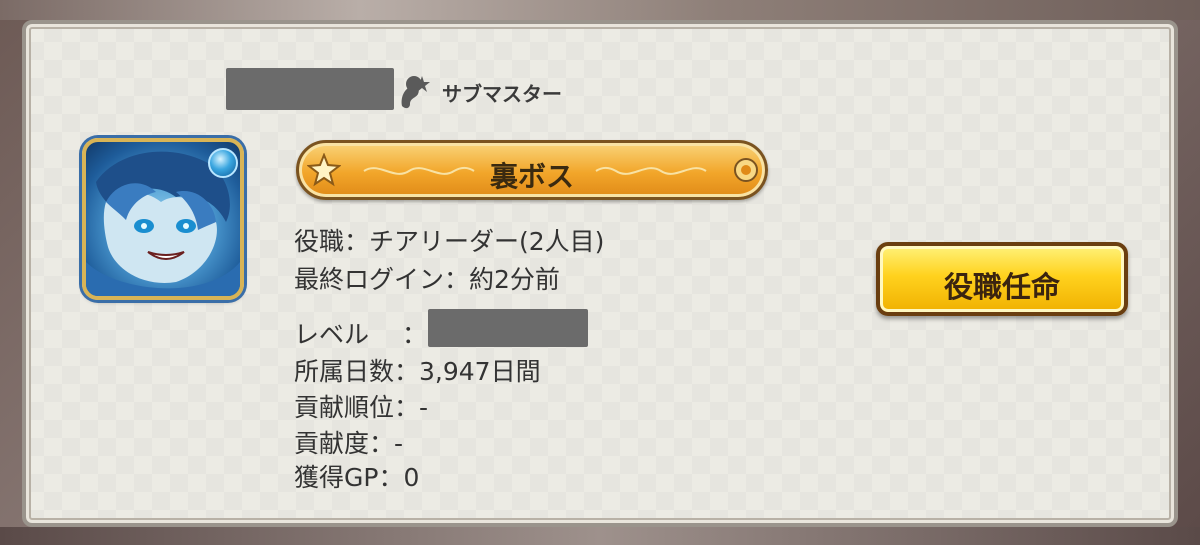 The height and width of the screenshot is (545, 1200). What do you see at coordinates (508, 328) in the screenshot?
I see `redacted-level` at bounding box center [508, 328].